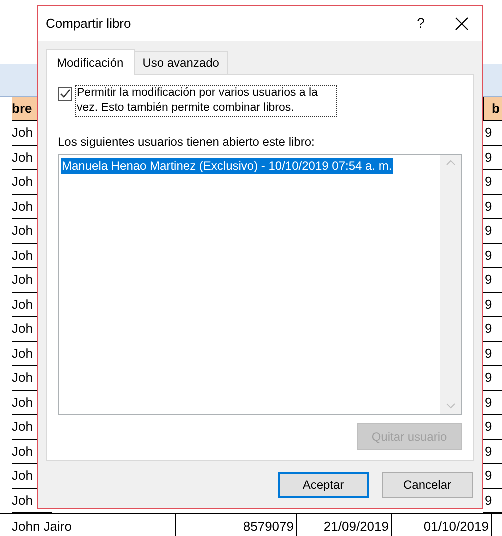 The image size is (502, 536). Describe the element at coordinates (181, 62) in the screenshot. I see `tab: Uso avanzado` at that location.